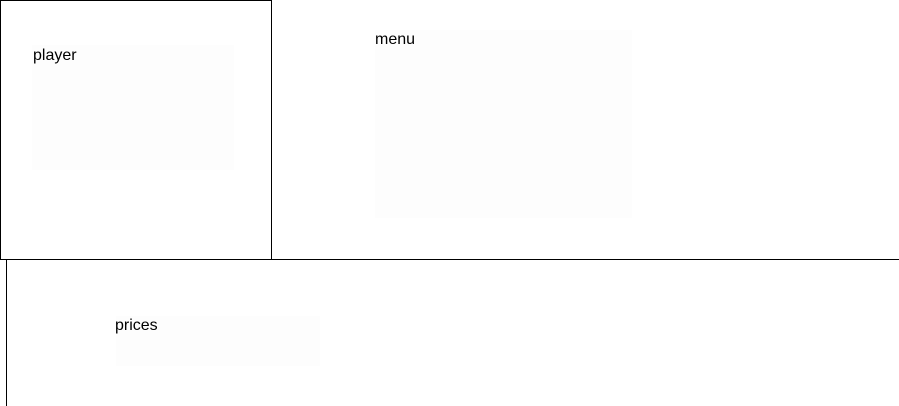  I want to click on player-label: player, so click(55, 55).